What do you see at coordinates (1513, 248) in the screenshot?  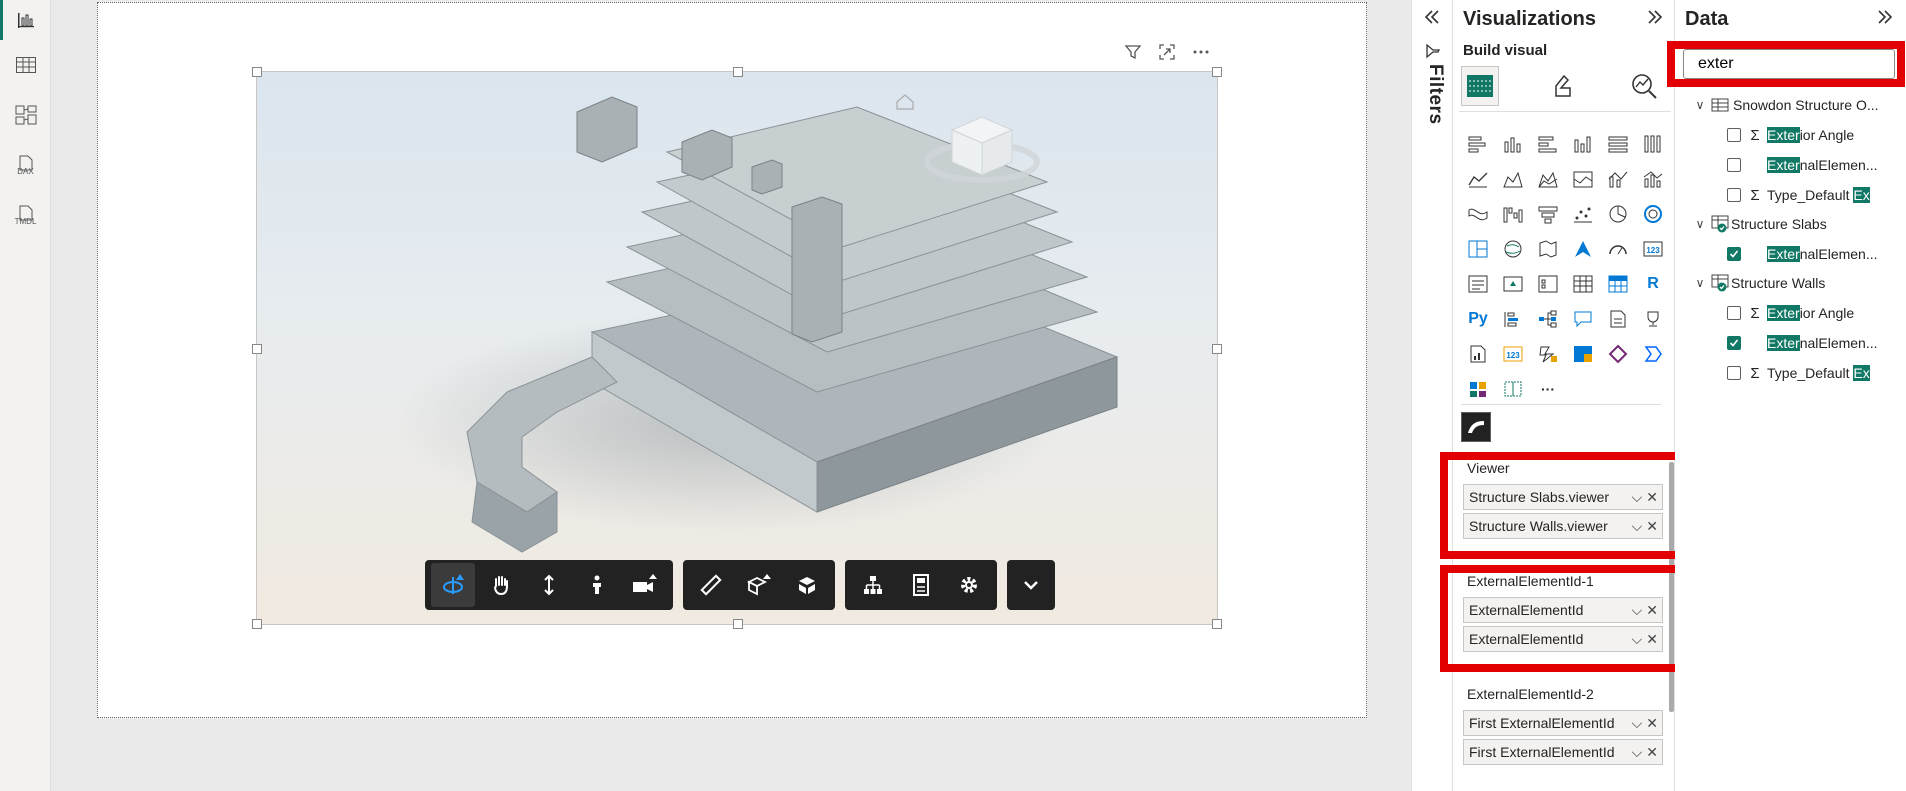 I see `map-icon` at bounding box center [1513, 248].